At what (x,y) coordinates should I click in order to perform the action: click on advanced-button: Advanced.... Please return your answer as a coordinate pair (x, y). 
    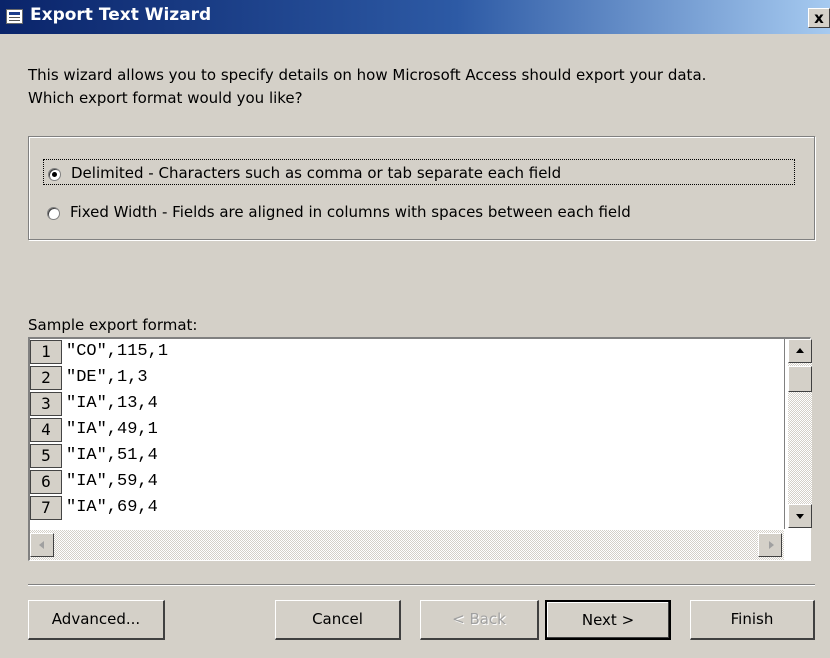
    Looking at the image, I should click on (96, 620).